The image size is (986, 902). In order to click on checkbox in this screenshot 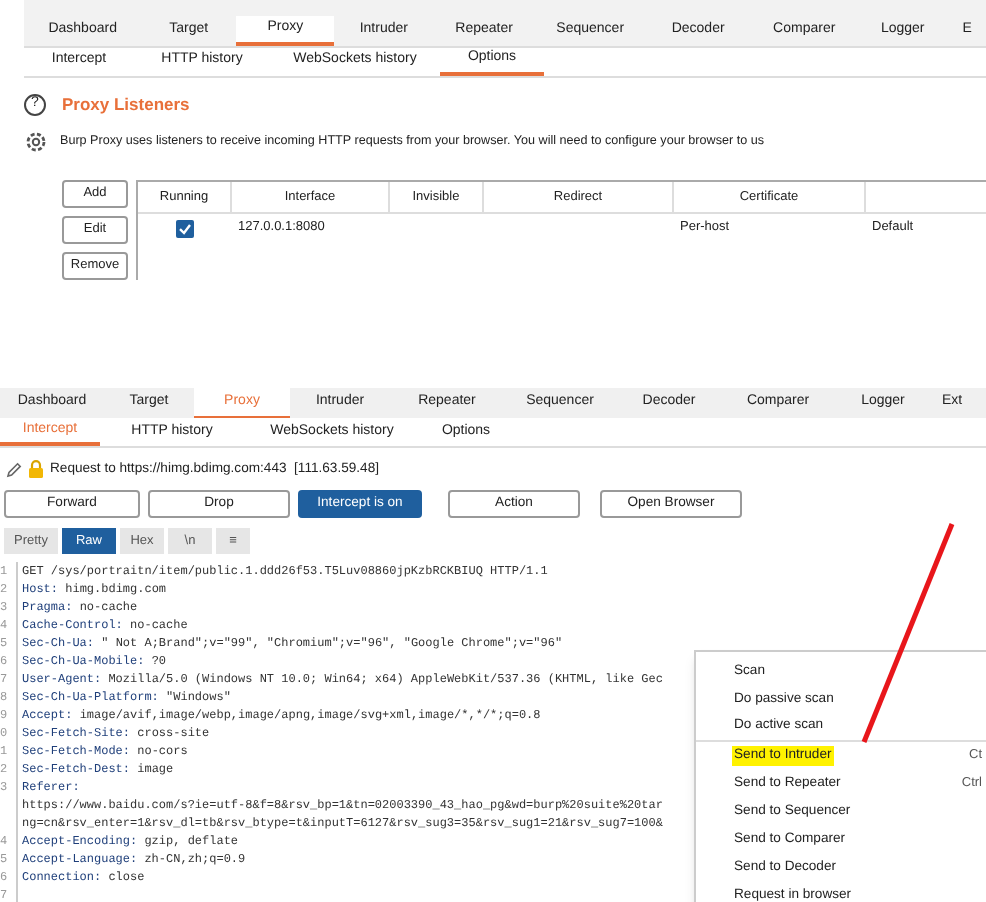, I will do `click(185, 228)`.